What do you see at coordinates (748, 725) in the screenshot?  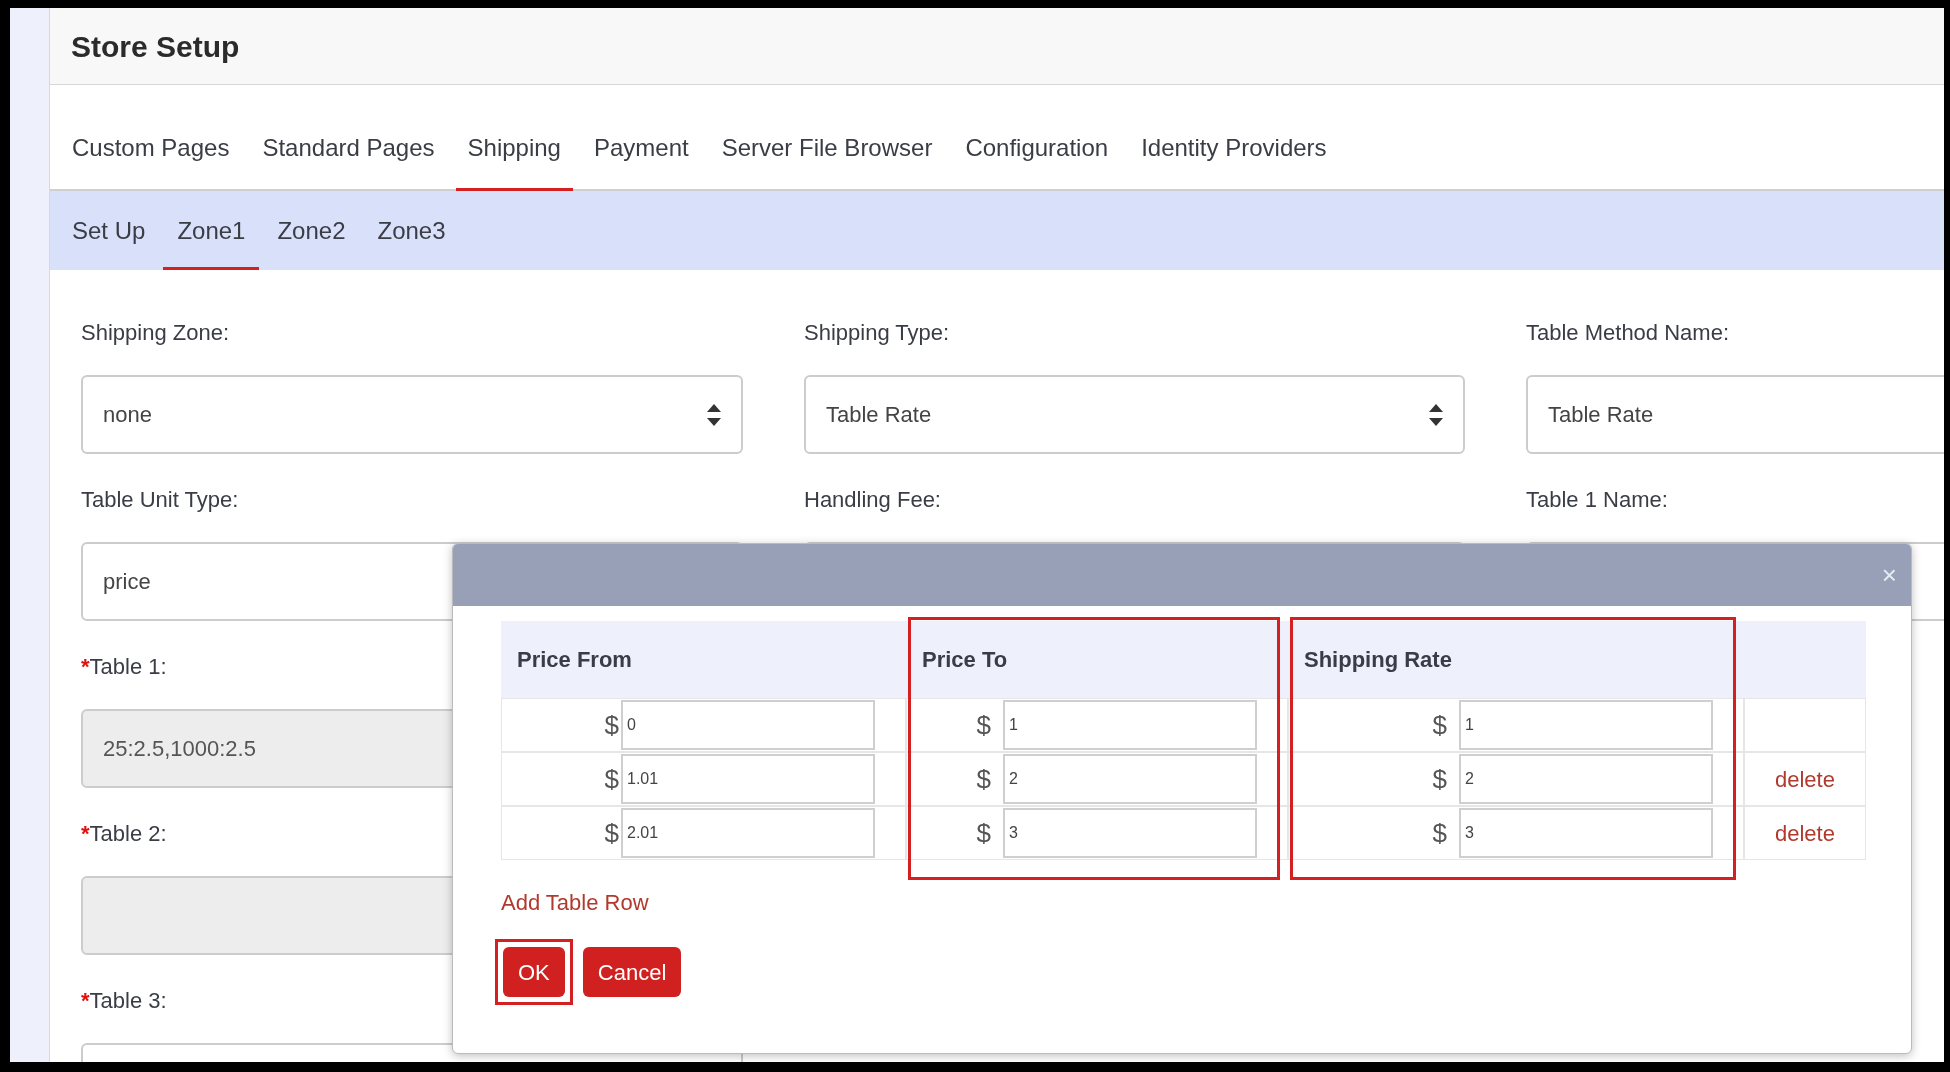 I see `input-field: 0` at bounding box center [748, 725].